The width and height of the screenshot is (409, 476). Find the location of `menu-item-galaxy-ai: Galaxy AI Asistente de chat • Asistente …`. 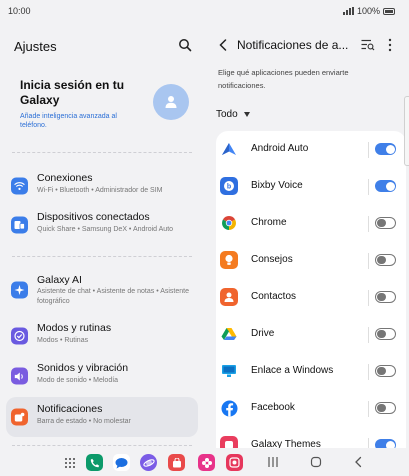

menu-item-galaxy-ai: Galaxy AI Asistente de chat • Asistente … is located at coordinates (102, 290).